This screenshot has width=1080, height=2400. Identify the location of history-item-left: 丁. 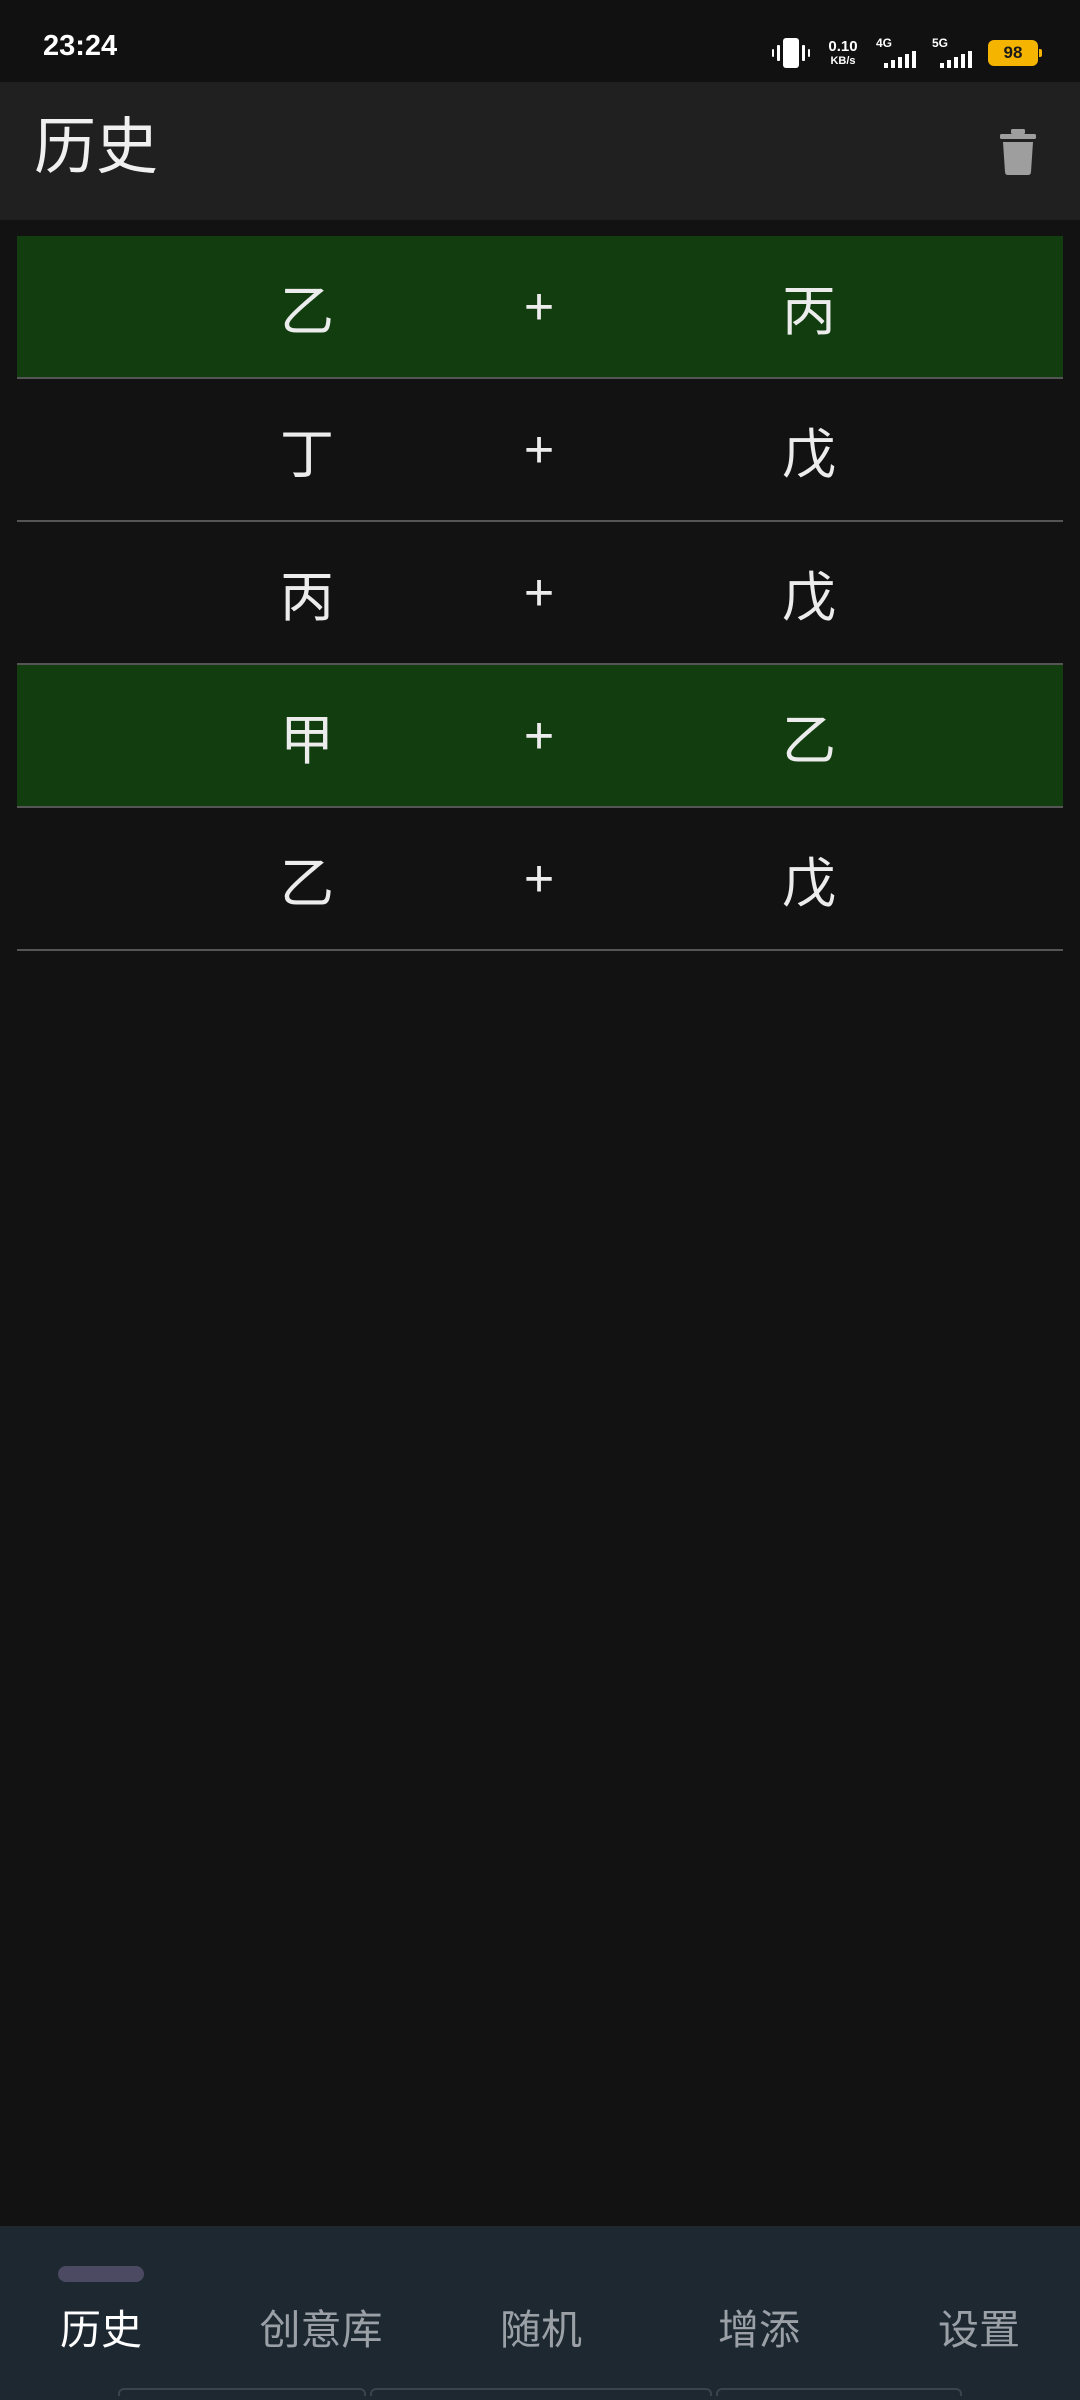
(307, 454).